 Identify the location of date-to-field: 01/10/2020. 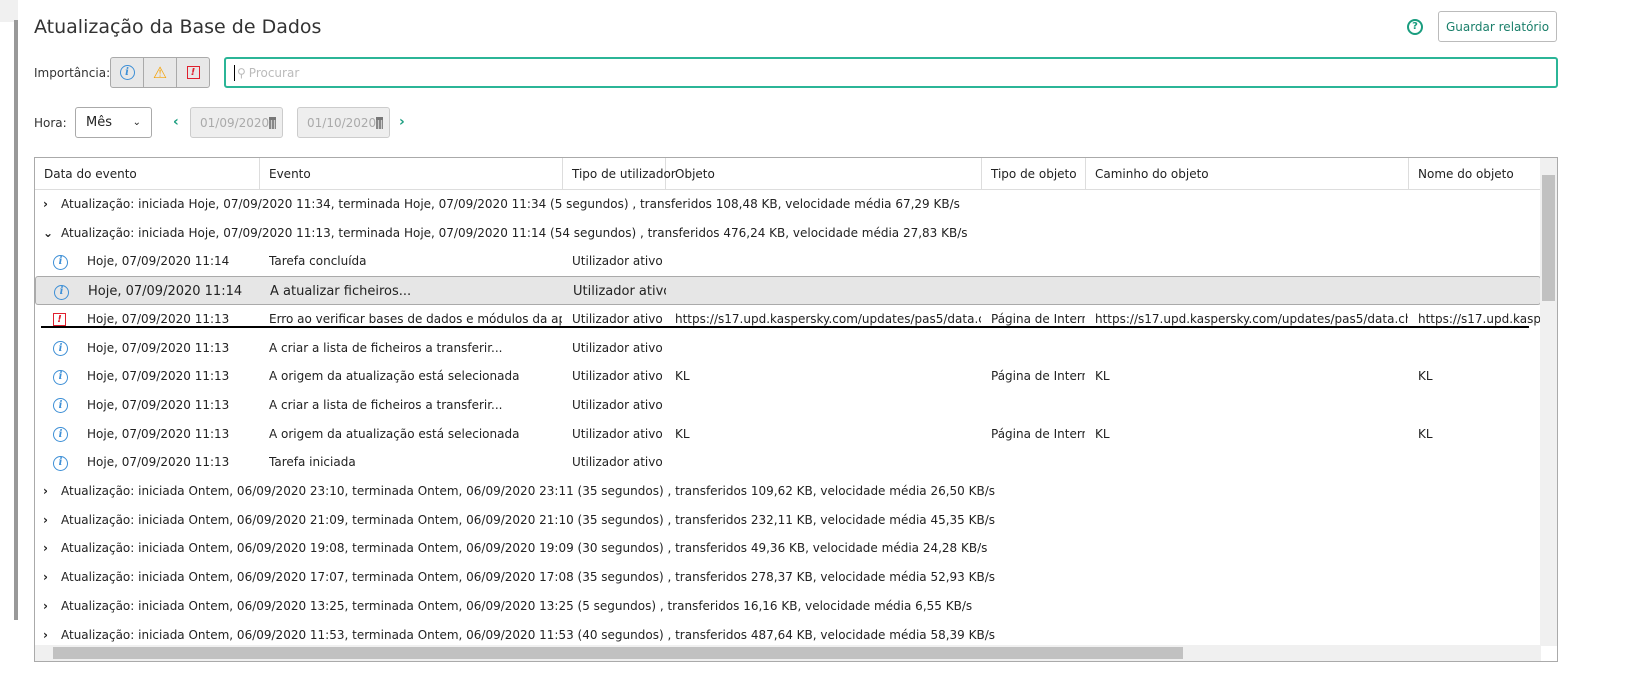
(343, 122).